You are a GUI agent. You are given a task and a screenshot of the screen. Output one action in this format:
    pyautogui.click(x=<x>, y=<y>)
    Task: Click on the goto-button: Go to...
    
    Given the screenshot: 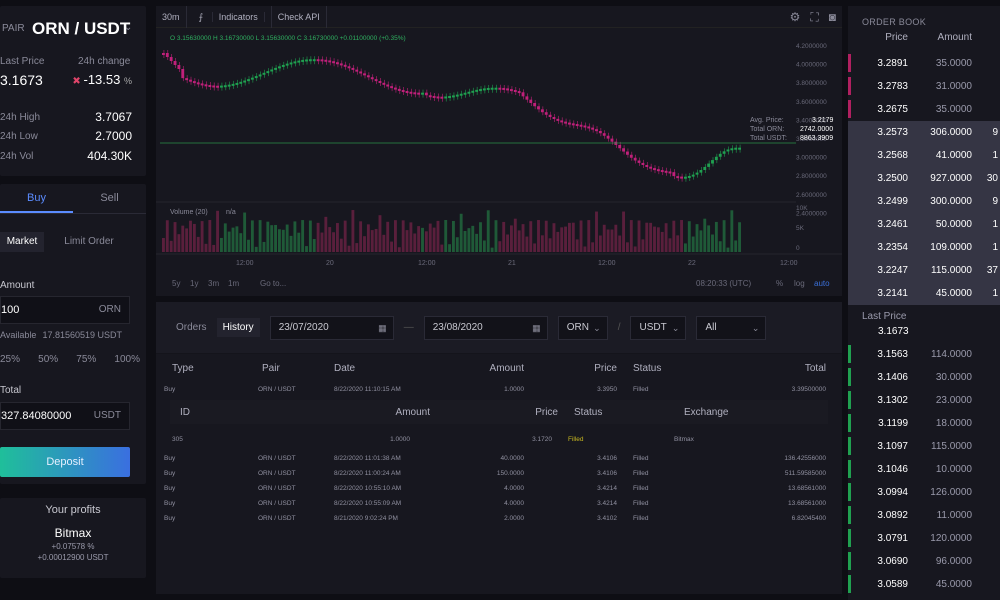 What is the action you would take?
    pyautogui.click(x=273, y=283)
    